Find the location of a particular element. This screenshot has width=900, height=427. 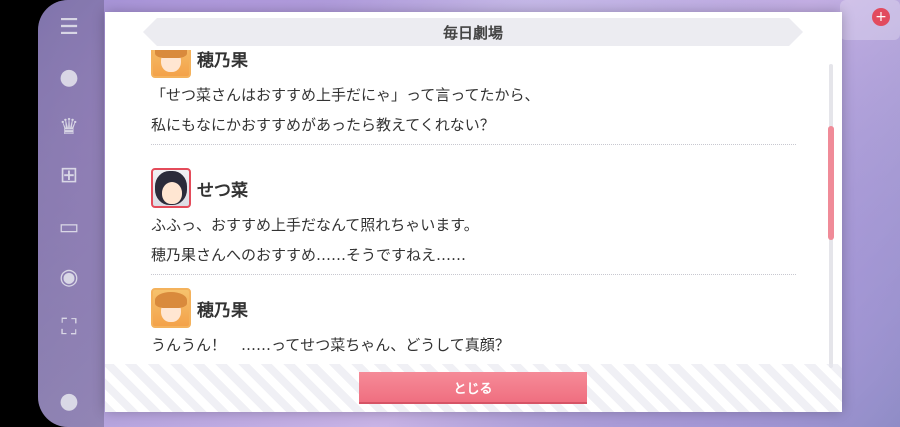

chat-icon: ● is located at coordinates (69, 77).